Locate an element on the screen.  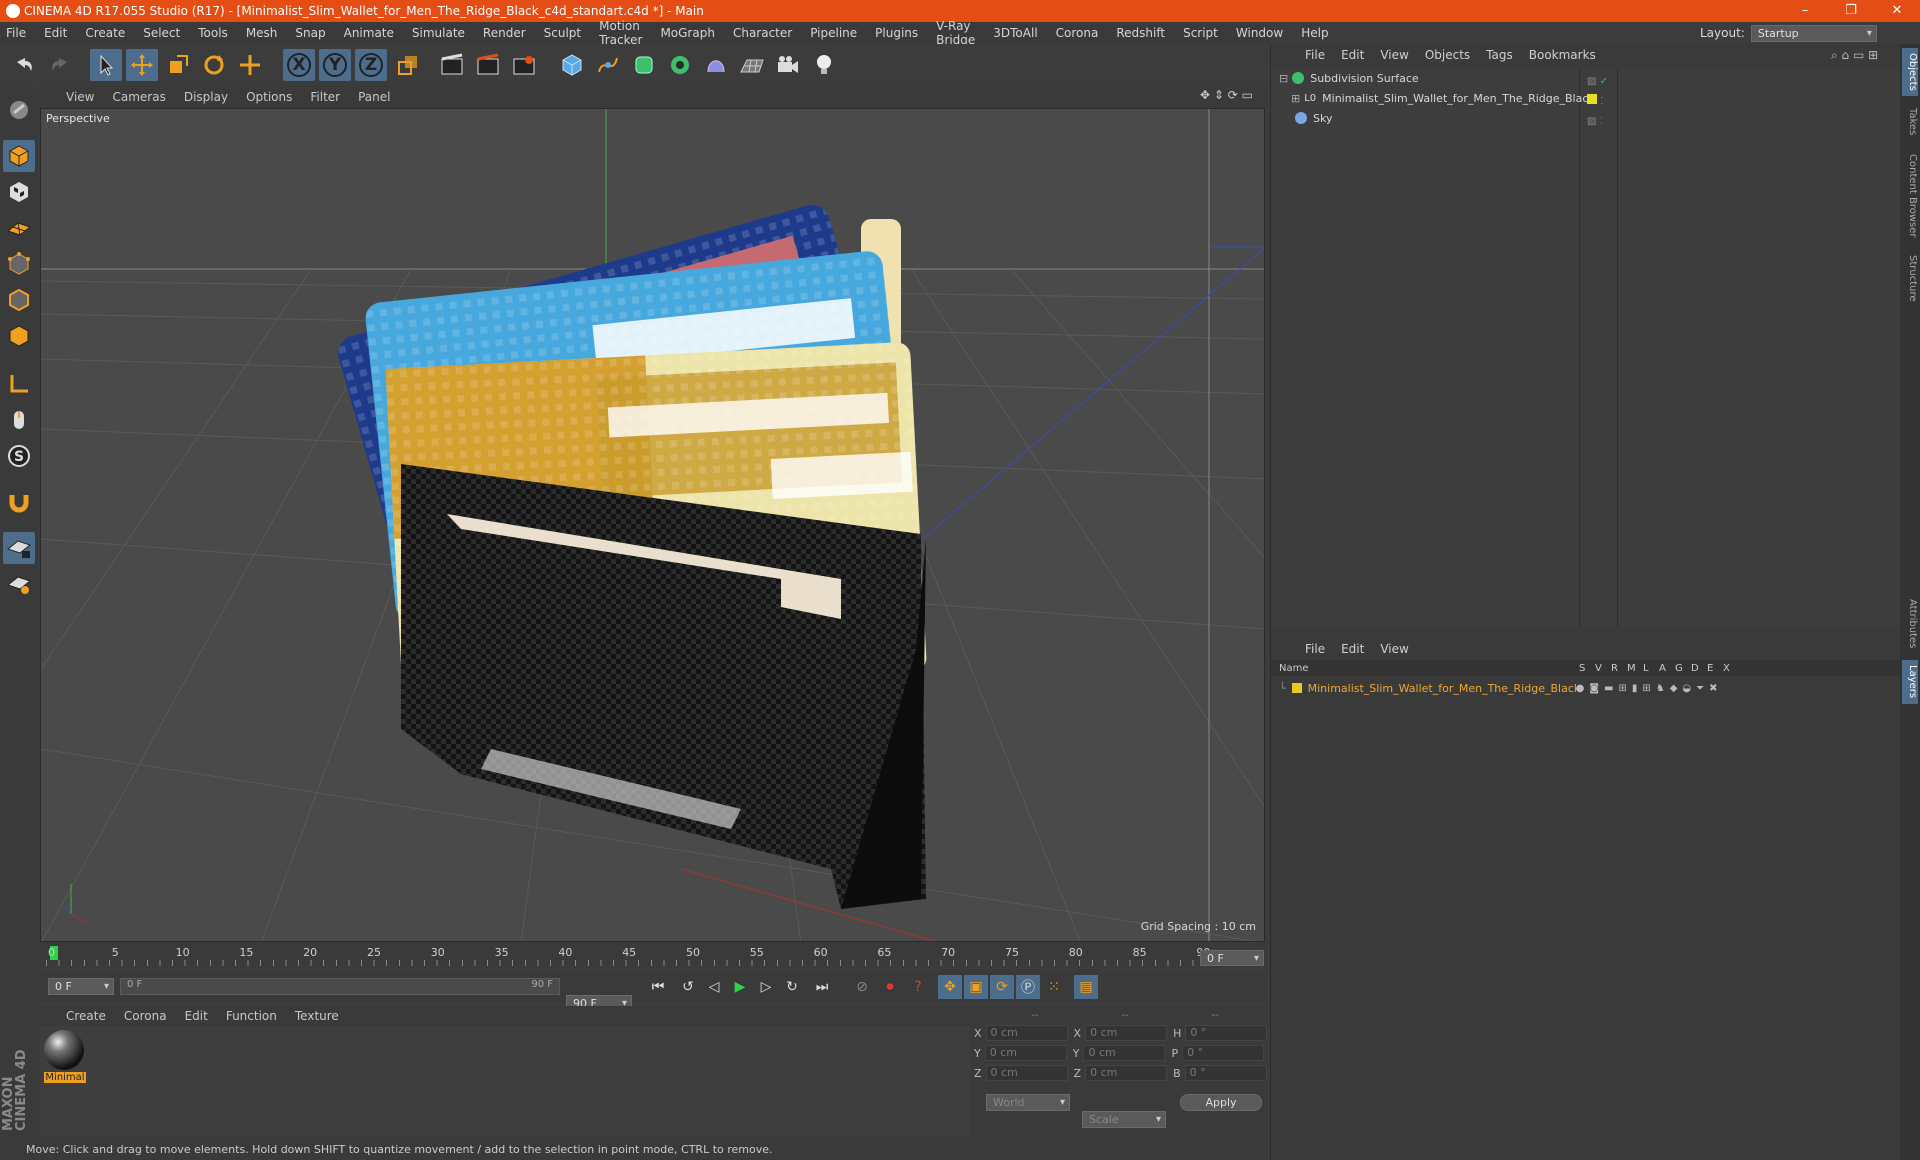
material-menu-texture: Texture is located at coordinates (317, 1016).